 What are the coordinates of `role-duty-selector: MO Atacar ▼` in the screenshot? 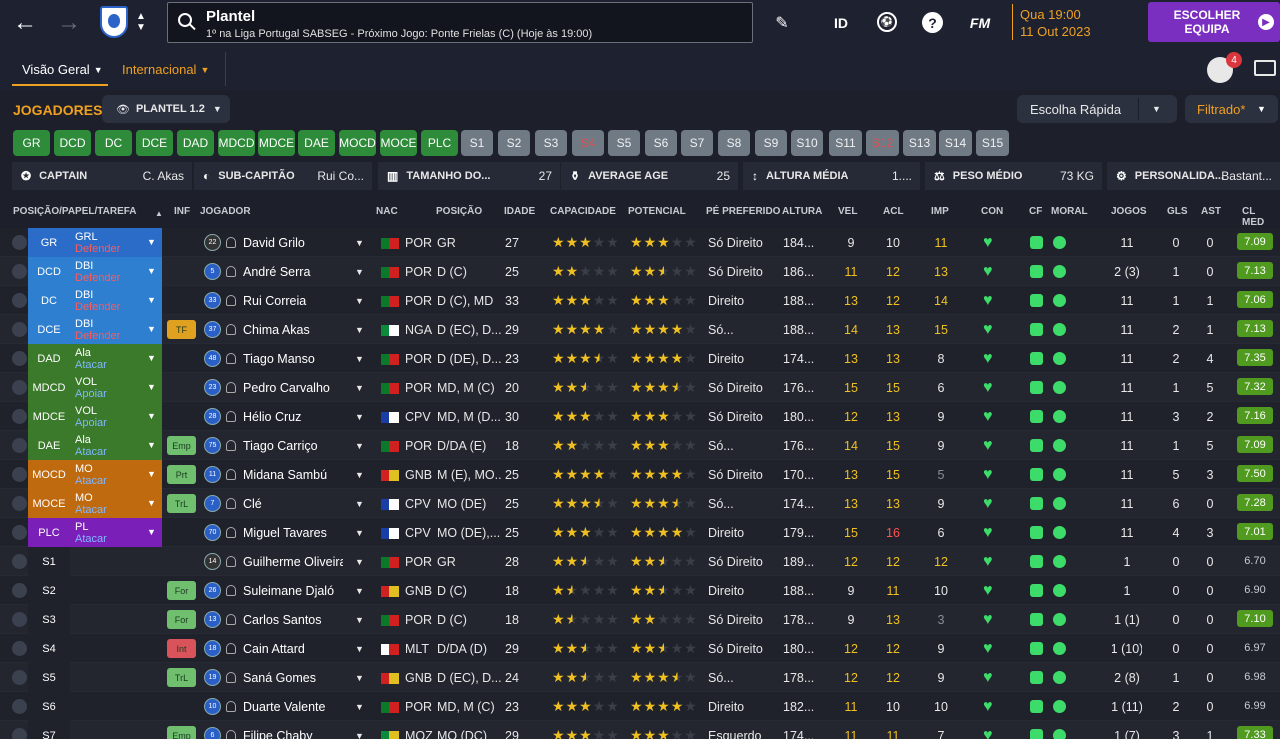 It's located at (116, 503).